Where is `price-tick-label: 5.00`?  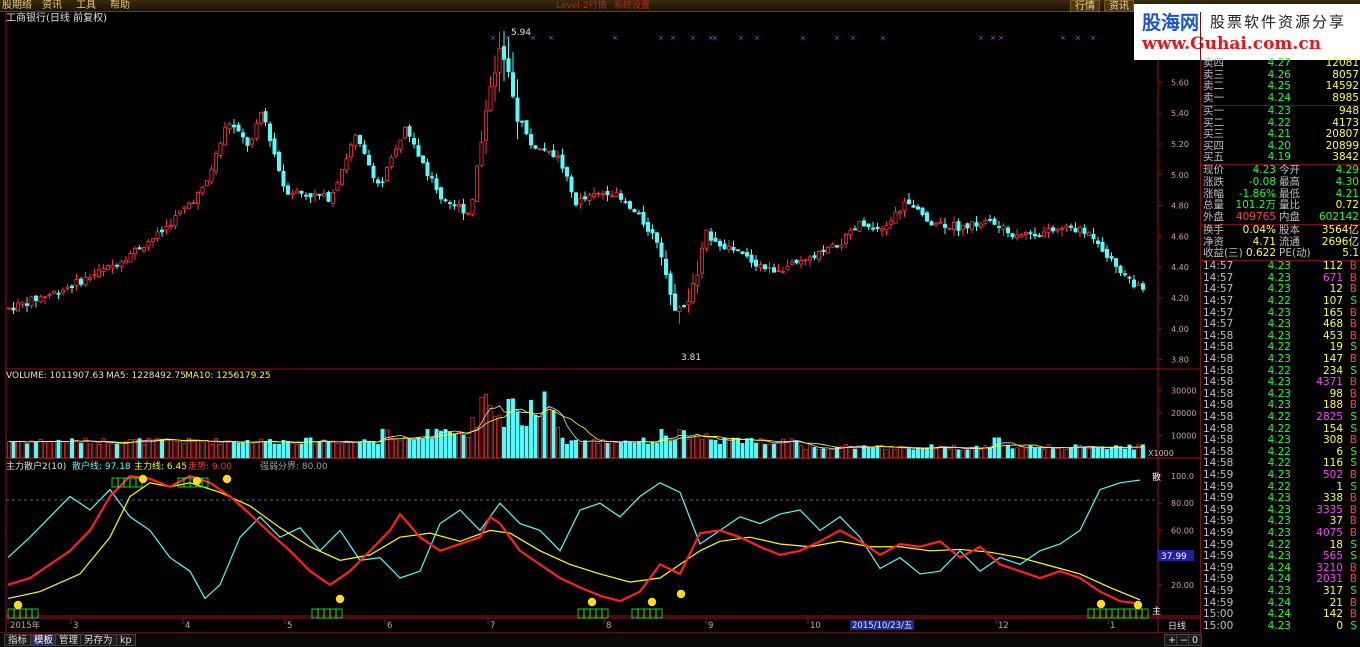 price-tick-label: 5.00 is located at coordinates (1180, 175).